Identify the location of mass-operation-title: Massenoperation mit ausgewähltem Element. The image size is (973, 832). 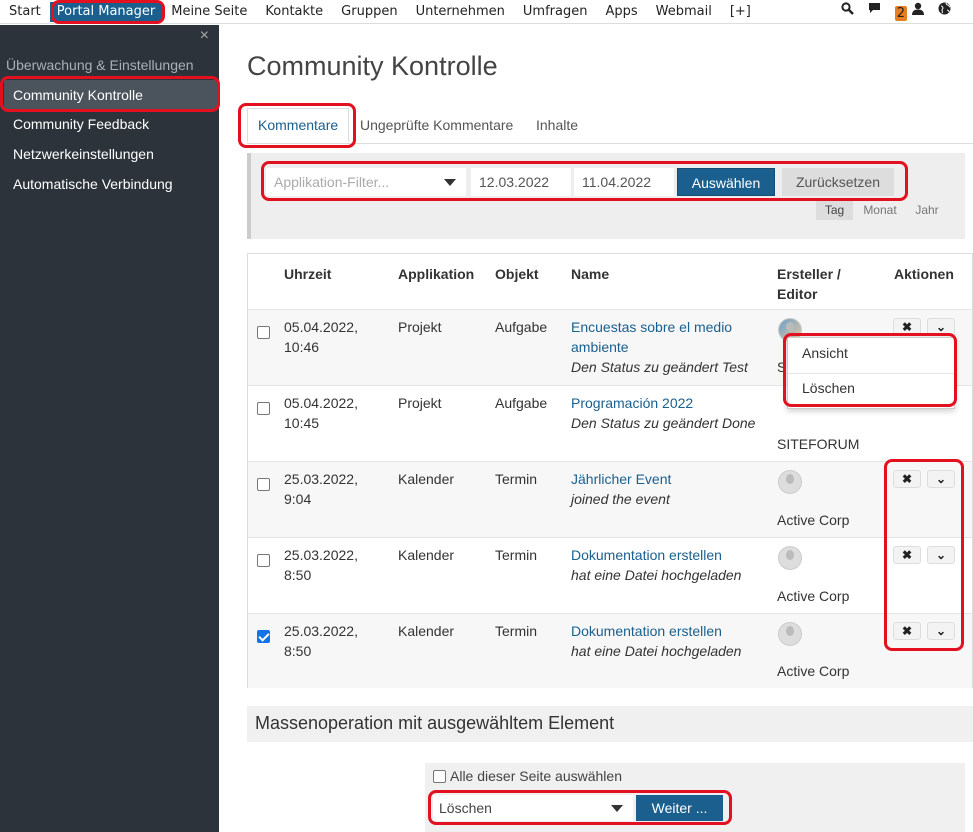
(610, 724).